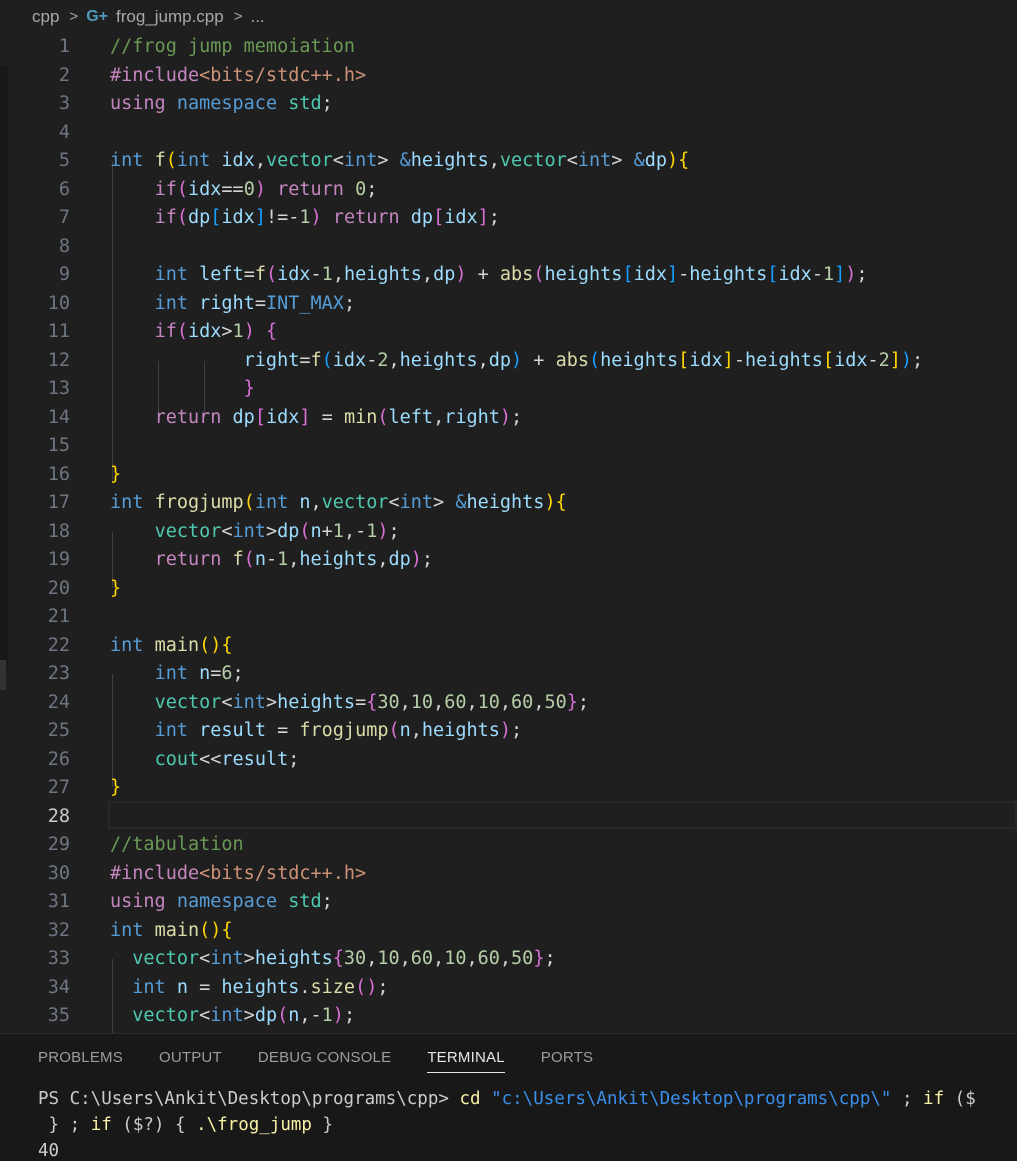  Describe the element at coordinates (316, 418) in the screenshot. I see `code-text: return dp[idx] = min(left,right);` at that location.